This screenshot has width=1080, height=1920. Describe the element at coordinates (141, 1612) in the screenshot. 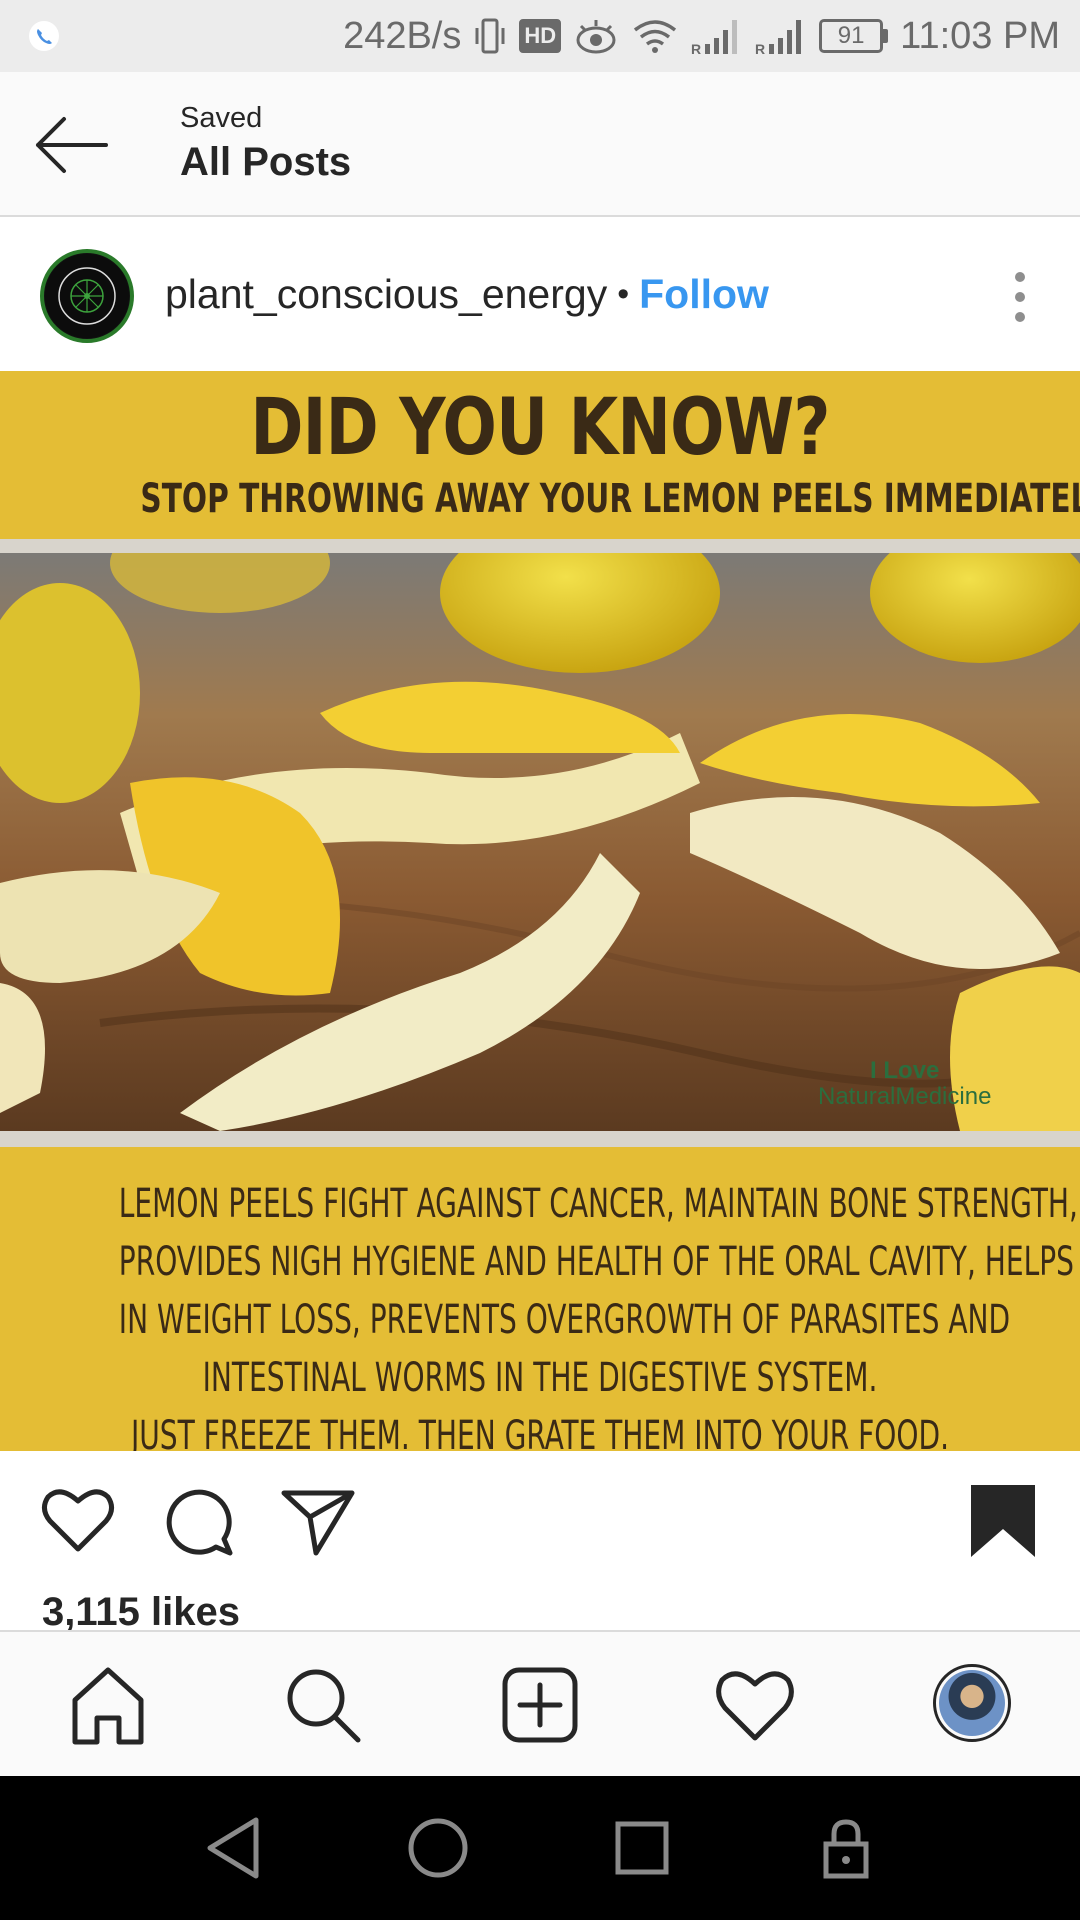

I see `likes-count: 3,115 likes` at that location.